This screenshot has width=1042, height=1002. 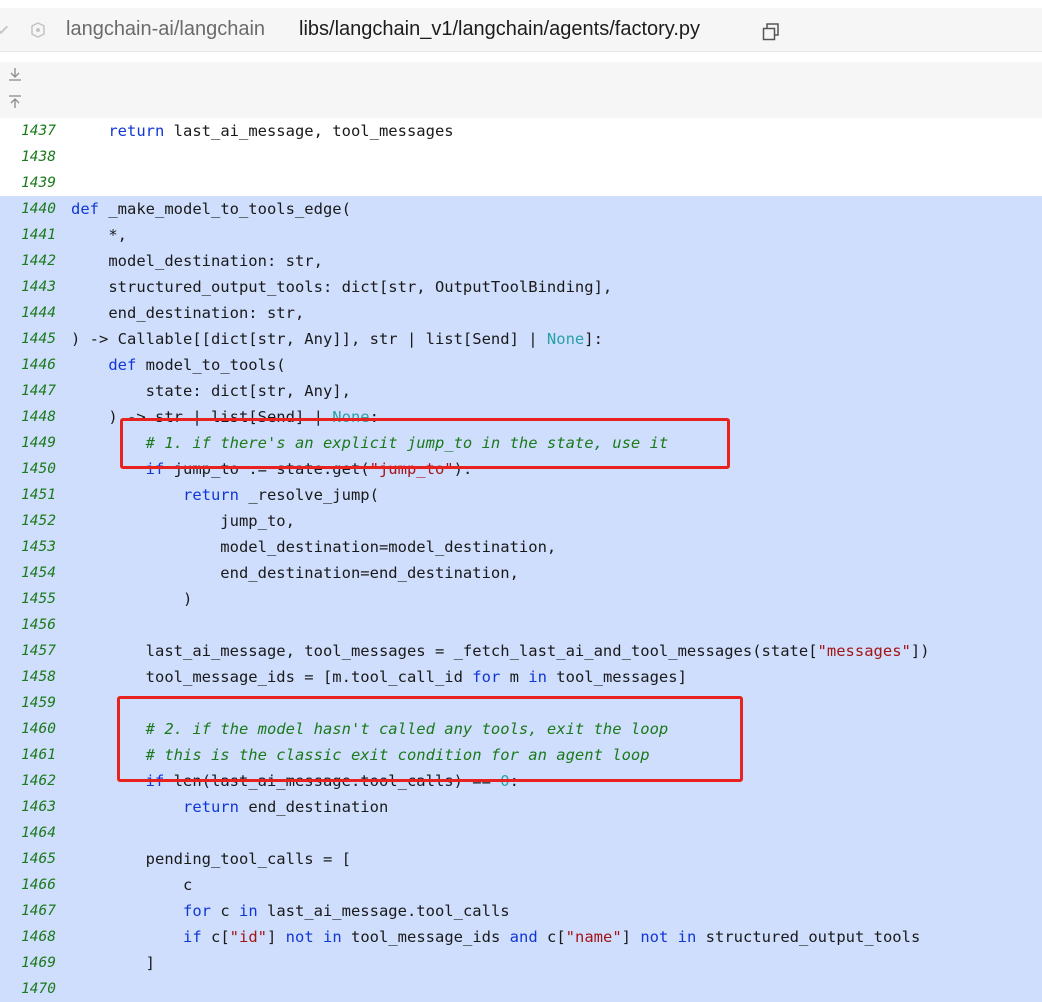 I want to click on code-token: model_destination=model_destination,, so click(x=314, y=547).